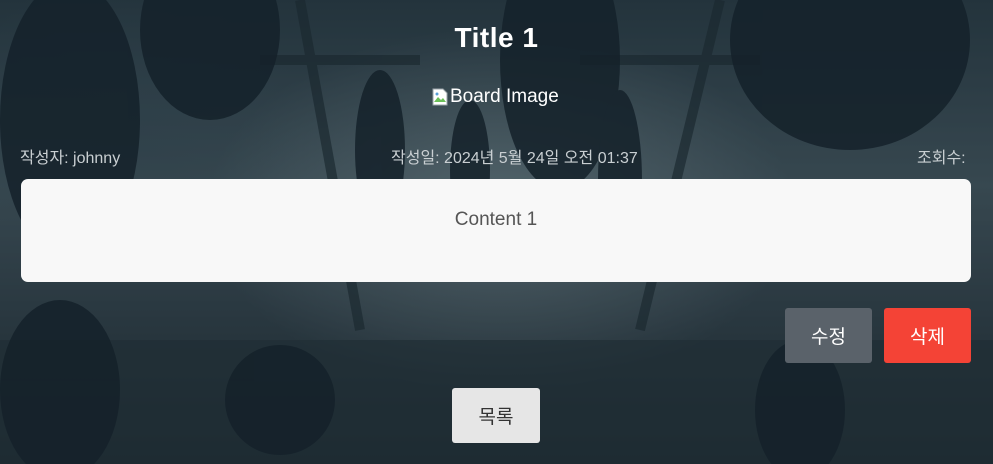  I want to click on post-content: Content 1, so click(496, 219).